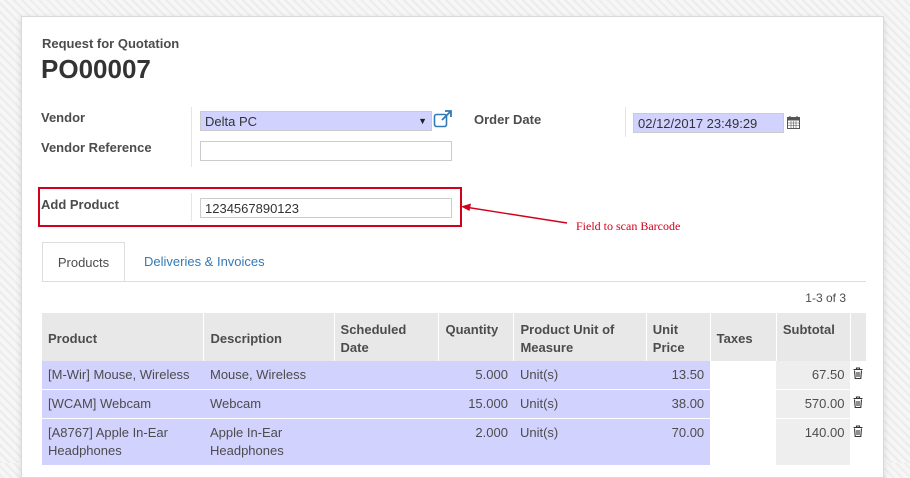 This screenshot has width=910, height=478. What do you see at coordinates (96, 147) in the screenshot?
I see `vendor-reference-label: Vendor Reference` at bounding box center [96, 147].